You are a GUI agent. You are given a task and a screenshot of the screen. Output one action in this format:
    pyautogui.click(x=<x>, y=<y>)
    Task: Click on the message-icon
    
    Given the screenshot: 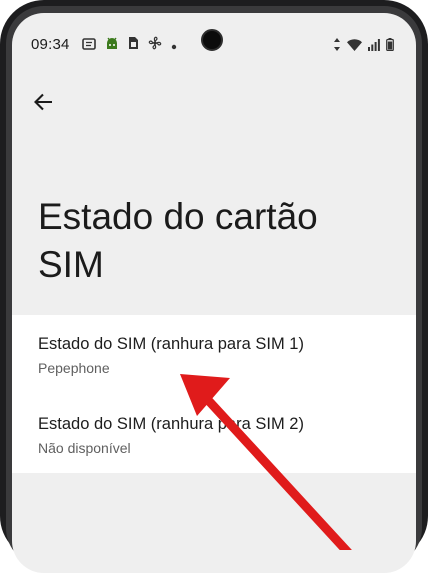 What is the action you would take?
    pyautogui.click(x=89, y=45)
    